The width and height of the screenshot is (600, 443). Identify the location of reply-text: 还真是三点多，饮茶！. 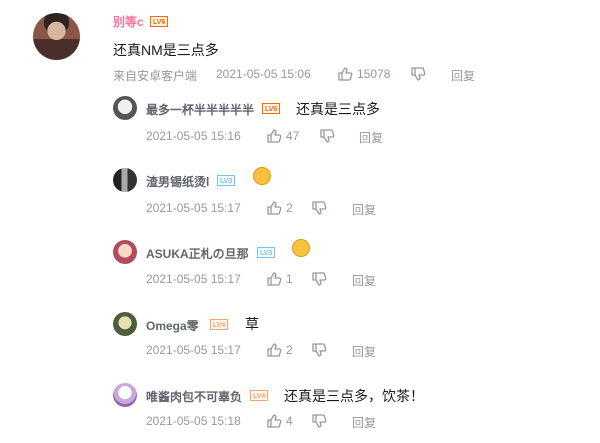
(354, 396).